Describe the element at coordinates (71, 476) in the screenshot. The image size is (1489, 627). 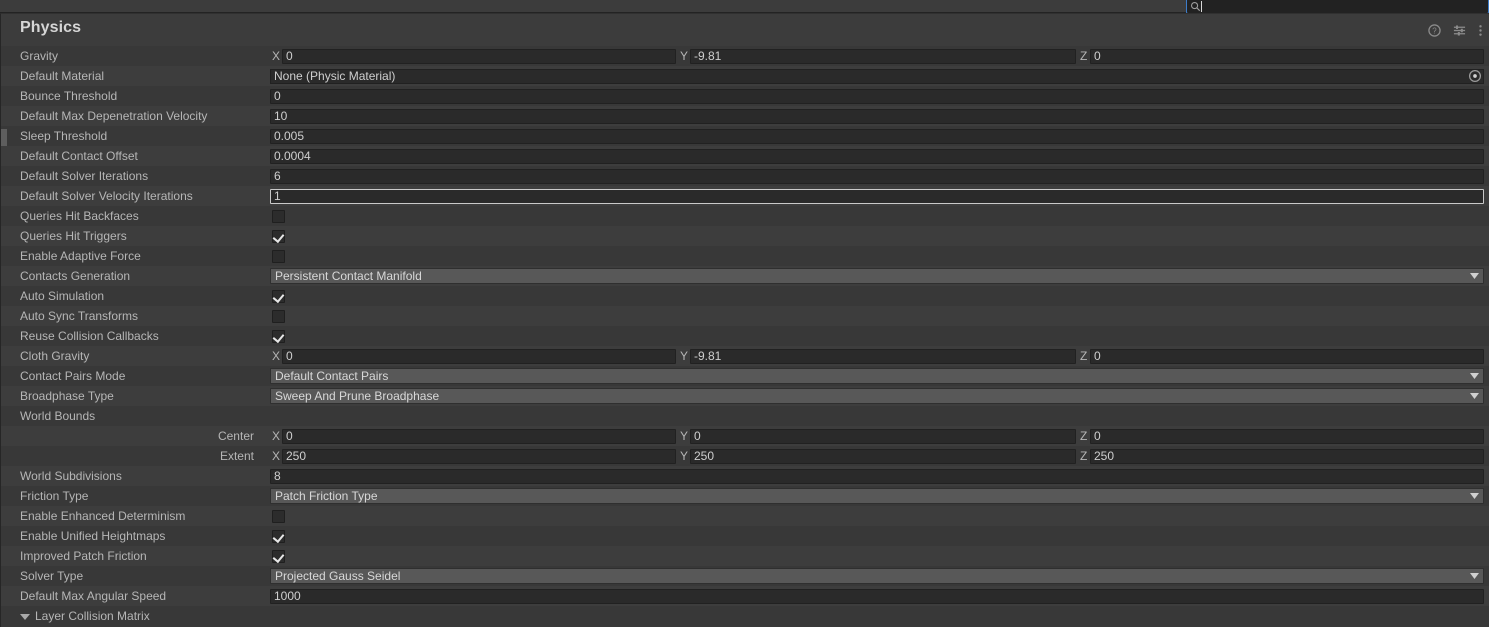
I see `row-label: World Subdivisions` at that location.